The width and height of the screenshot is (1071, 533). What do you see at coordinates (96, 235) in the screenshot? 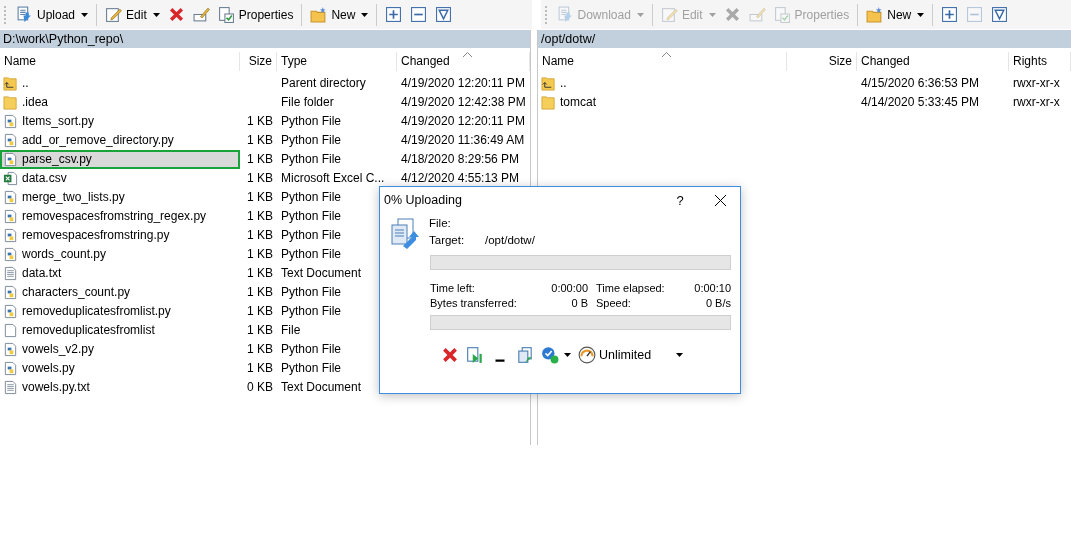
I see `file-name: removespacesfromstring.py` at bounding box center [96, 235].